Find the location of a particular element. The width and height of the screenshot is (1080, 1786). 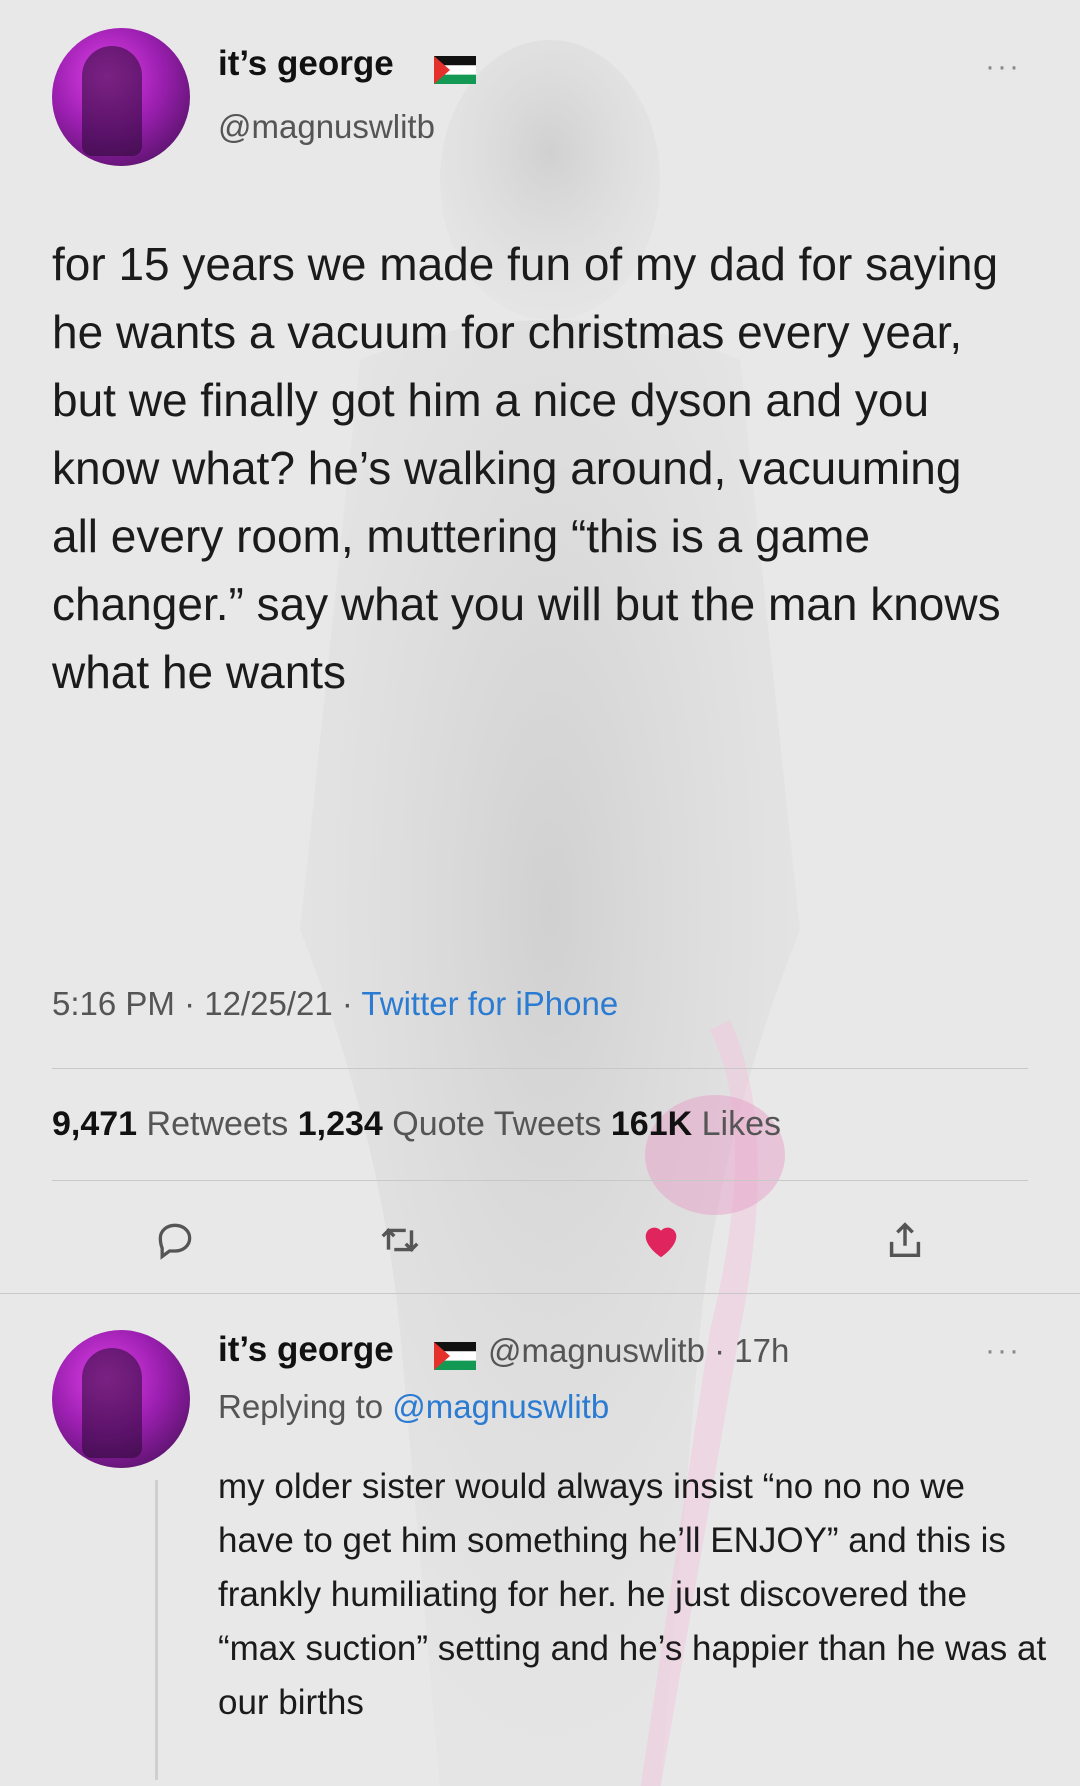

user-handle: @magnuswlitb is located at coordinates (326, 127).